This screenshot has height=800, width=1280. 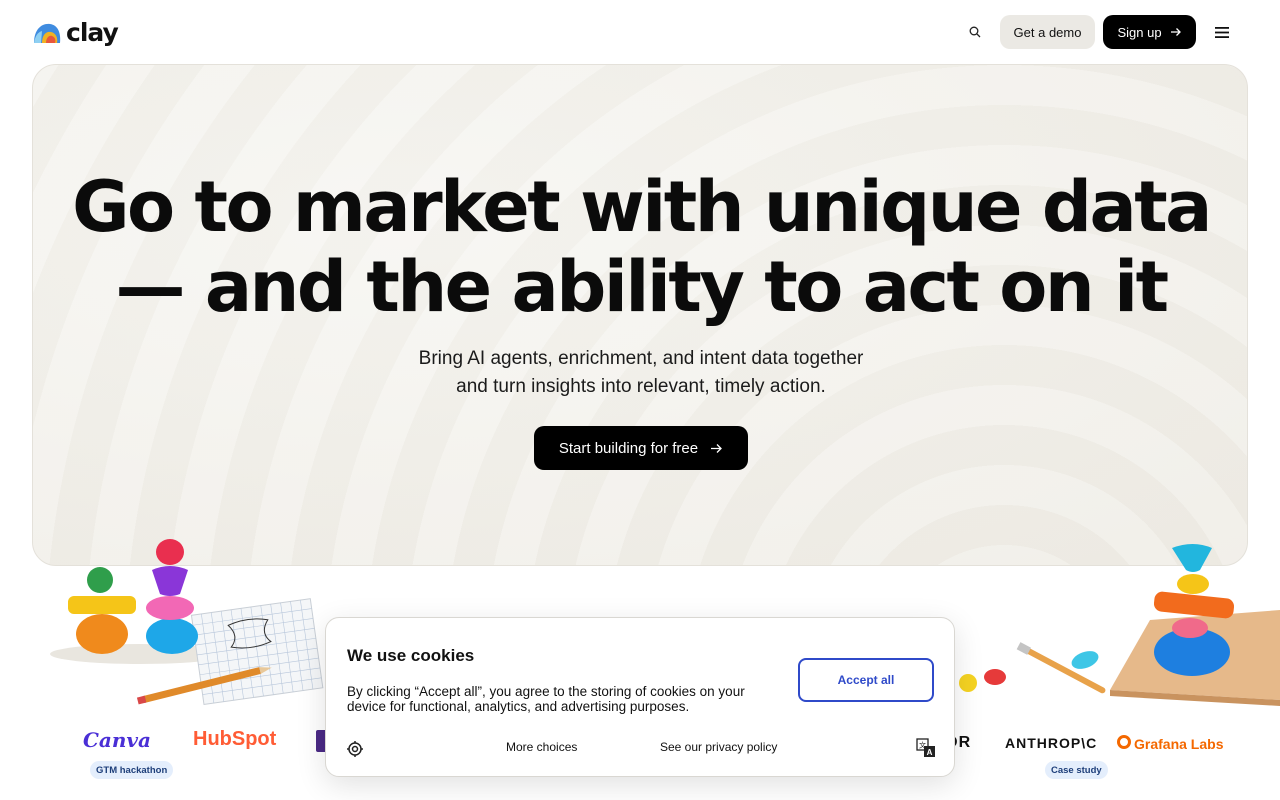 I want to click on clay-logo-mark-icon, so click(x=47, y=33).